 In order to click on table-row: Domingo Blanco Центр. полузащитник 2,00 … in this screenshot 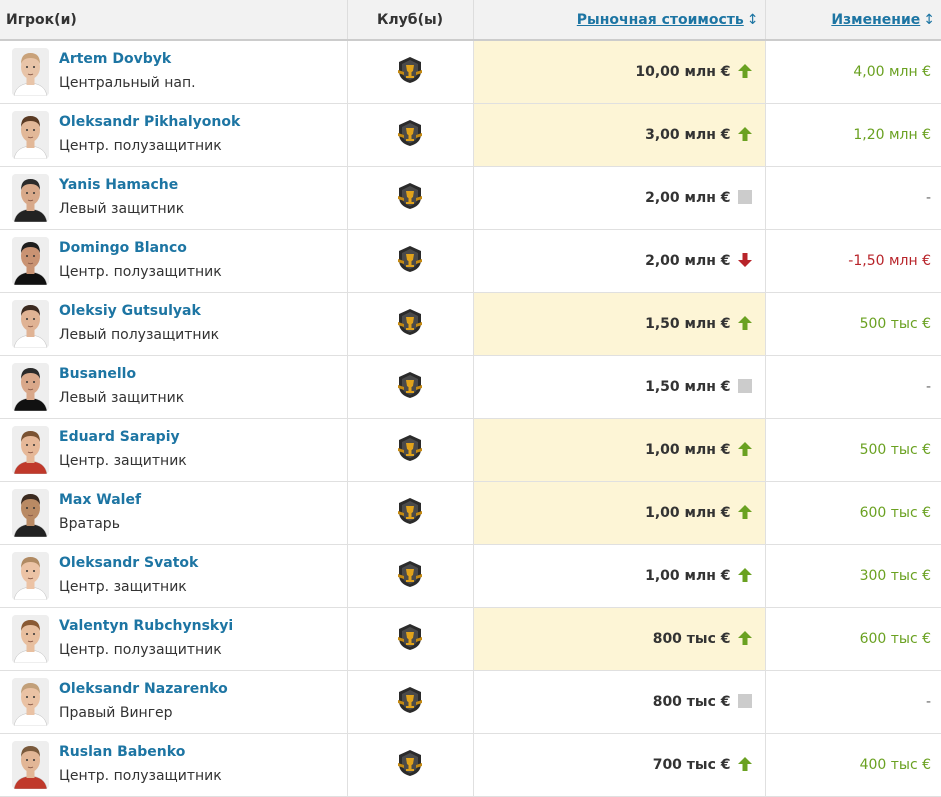, I will do `click(470, 261)`.